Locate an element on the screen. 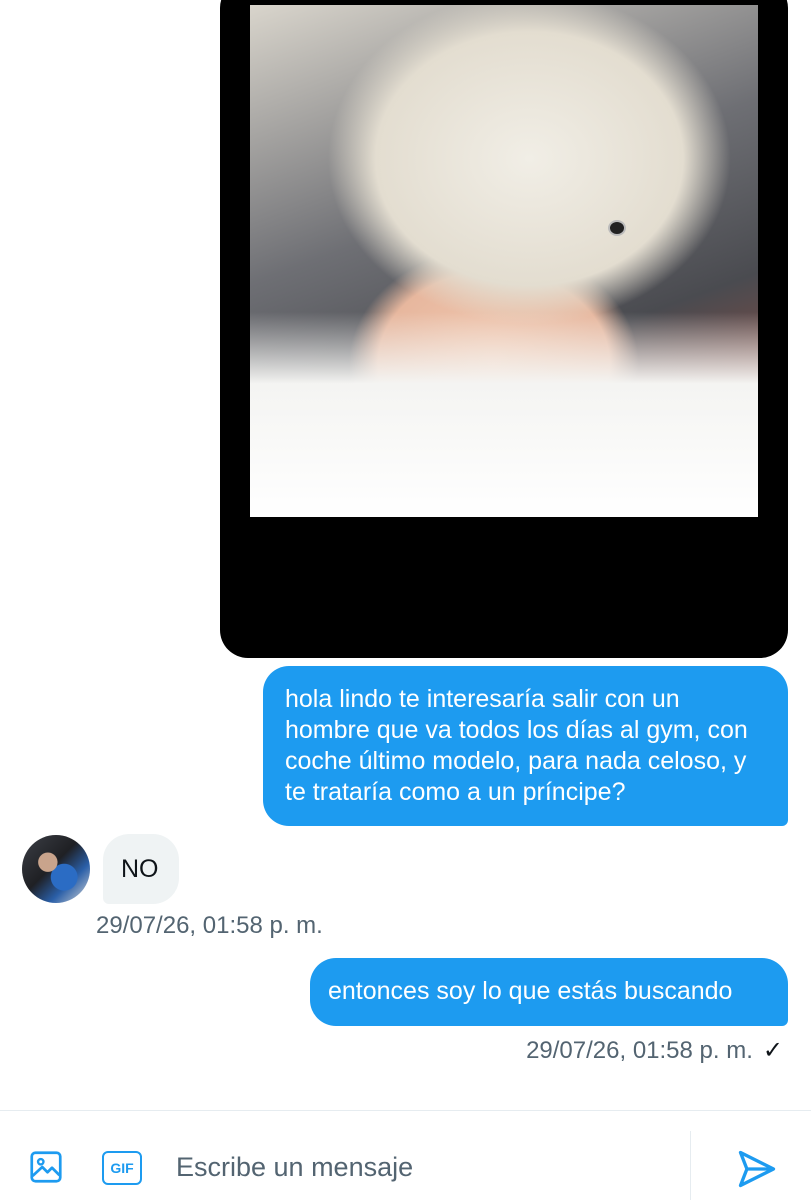 The height and width of the screenshot is (1200, 811). photo-earring is located at coordinates (617, 228).